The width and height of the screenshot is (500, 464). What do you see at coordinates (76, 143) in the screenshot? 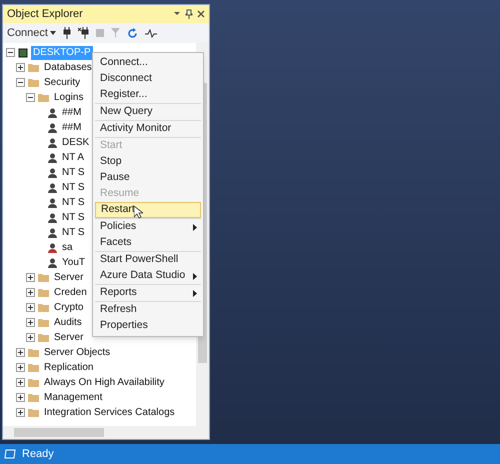
I see `tree-item: DESK` at bounding box center [76, 143].